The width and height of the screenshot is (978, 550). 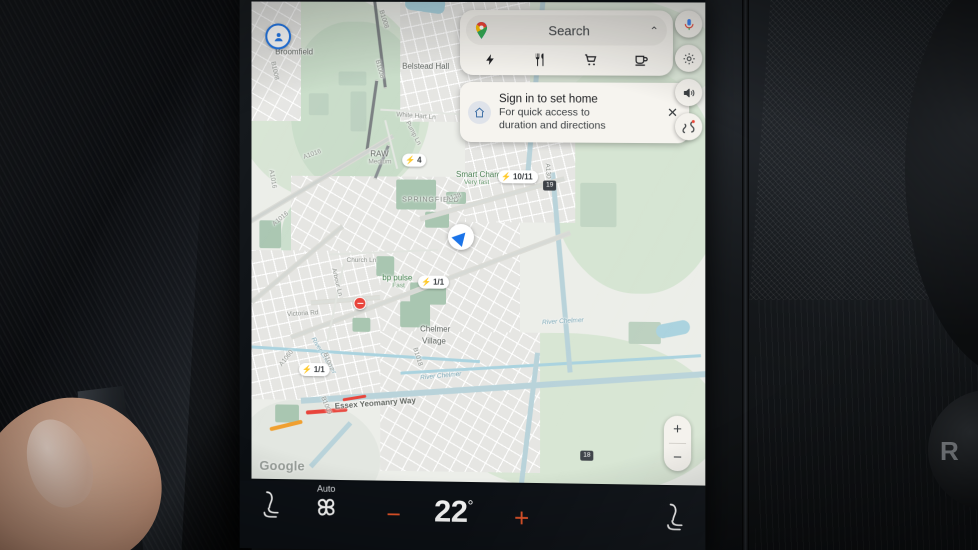 What do you see at coordinates (379, 154) in the screenshot?
I see `map-label: RAW` at bounding box center [379, 154].